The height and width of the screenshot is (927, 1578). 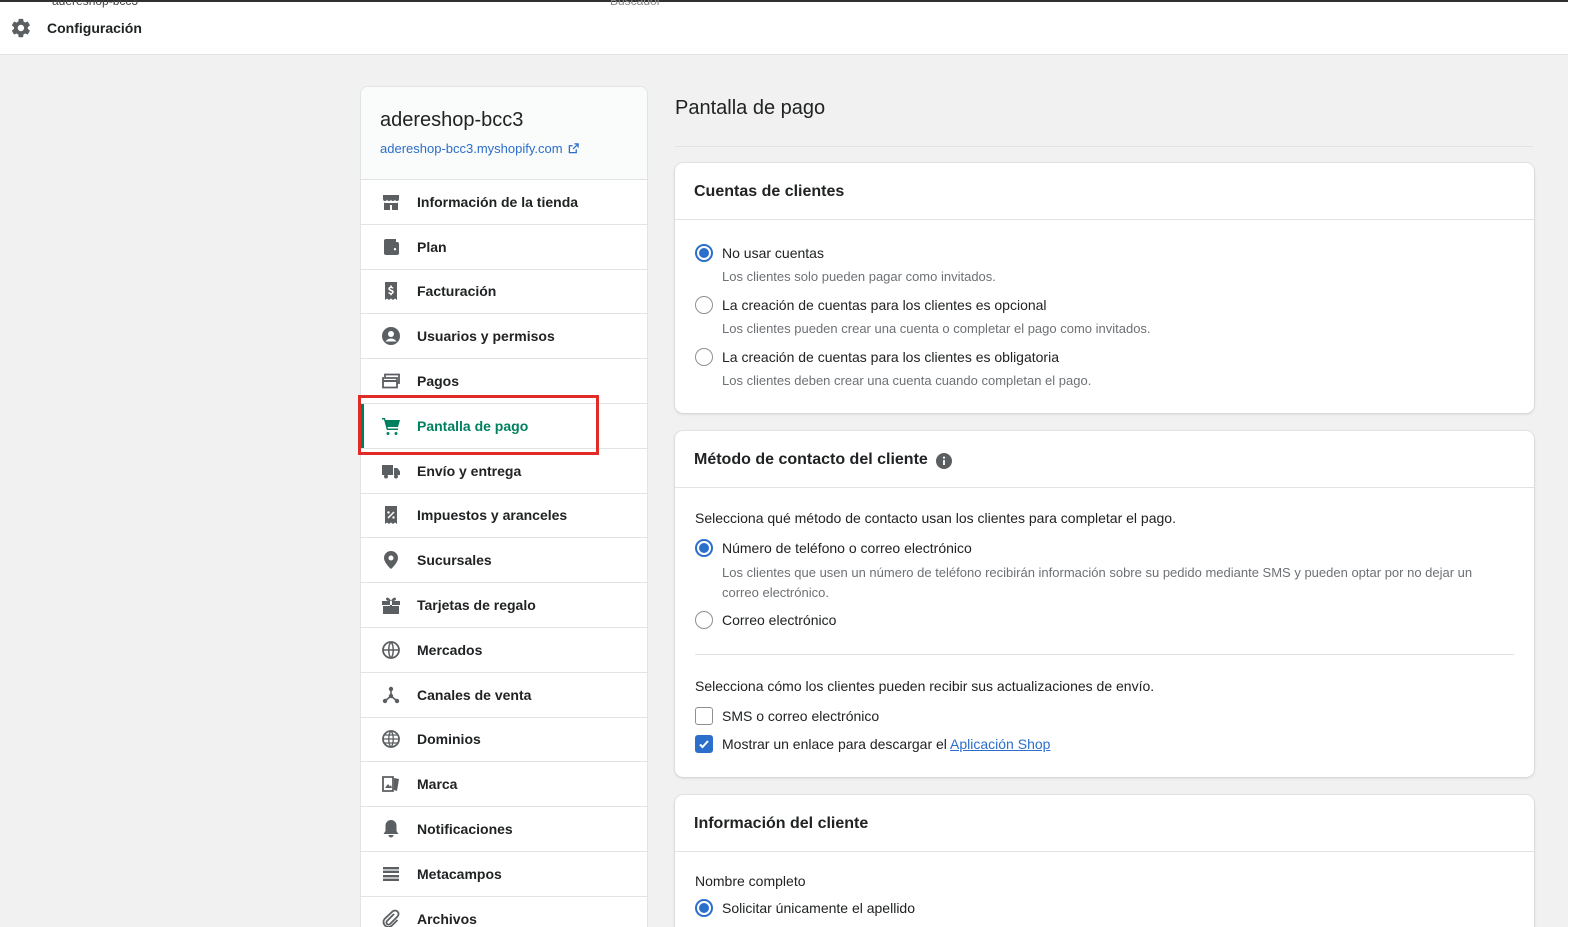 I want to click on highlight-annotation, so click(x=478, y=425).